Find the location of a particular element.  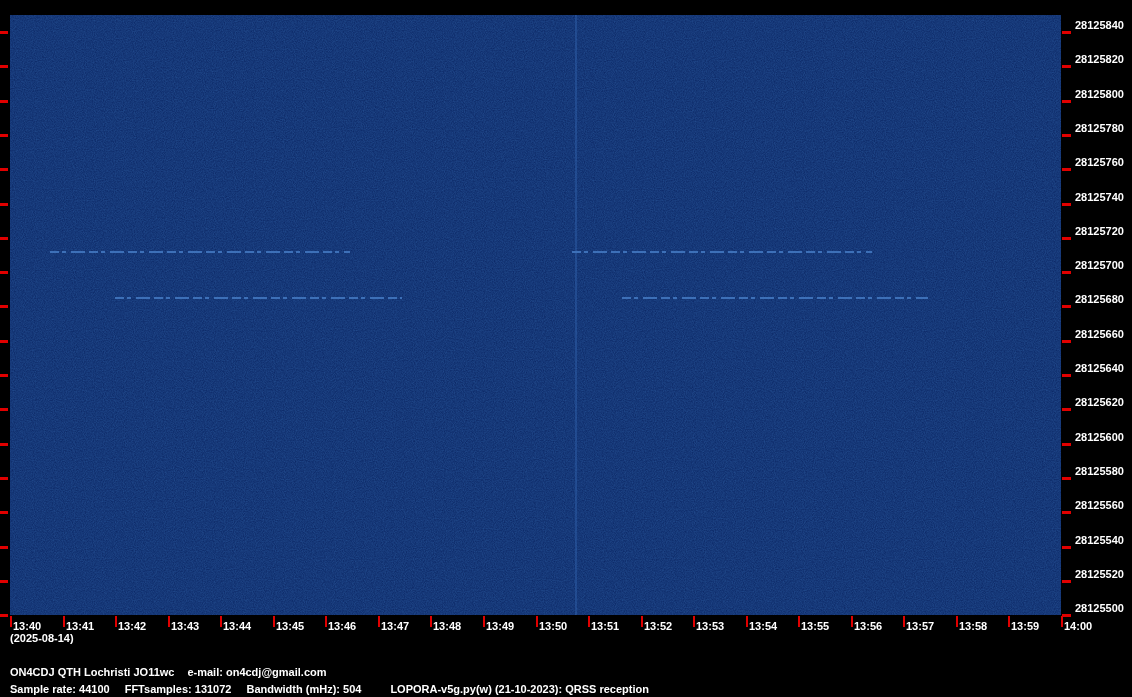

time-label: 13:53 is located at coordinates (710, 626).